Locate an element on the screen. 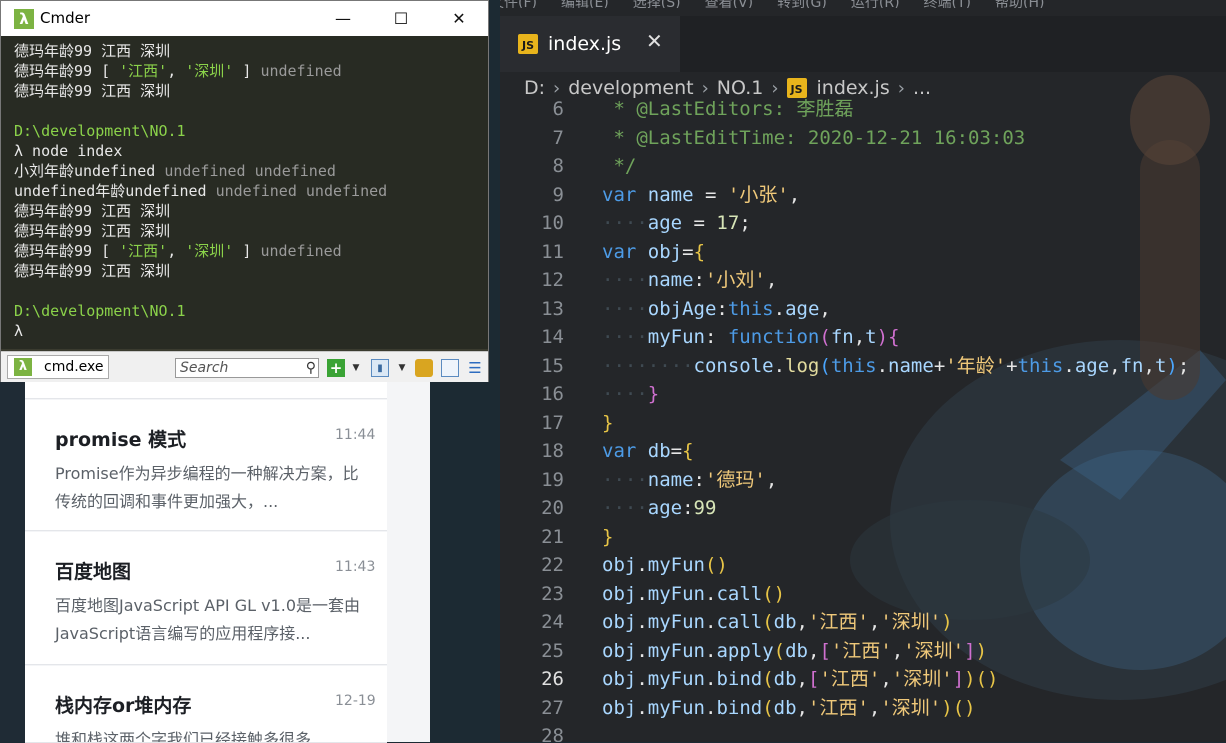 Image resolution: width=1226 pixels, height=743 pixels. console-list-icon: ▮ is located at coordinates (380, 368).